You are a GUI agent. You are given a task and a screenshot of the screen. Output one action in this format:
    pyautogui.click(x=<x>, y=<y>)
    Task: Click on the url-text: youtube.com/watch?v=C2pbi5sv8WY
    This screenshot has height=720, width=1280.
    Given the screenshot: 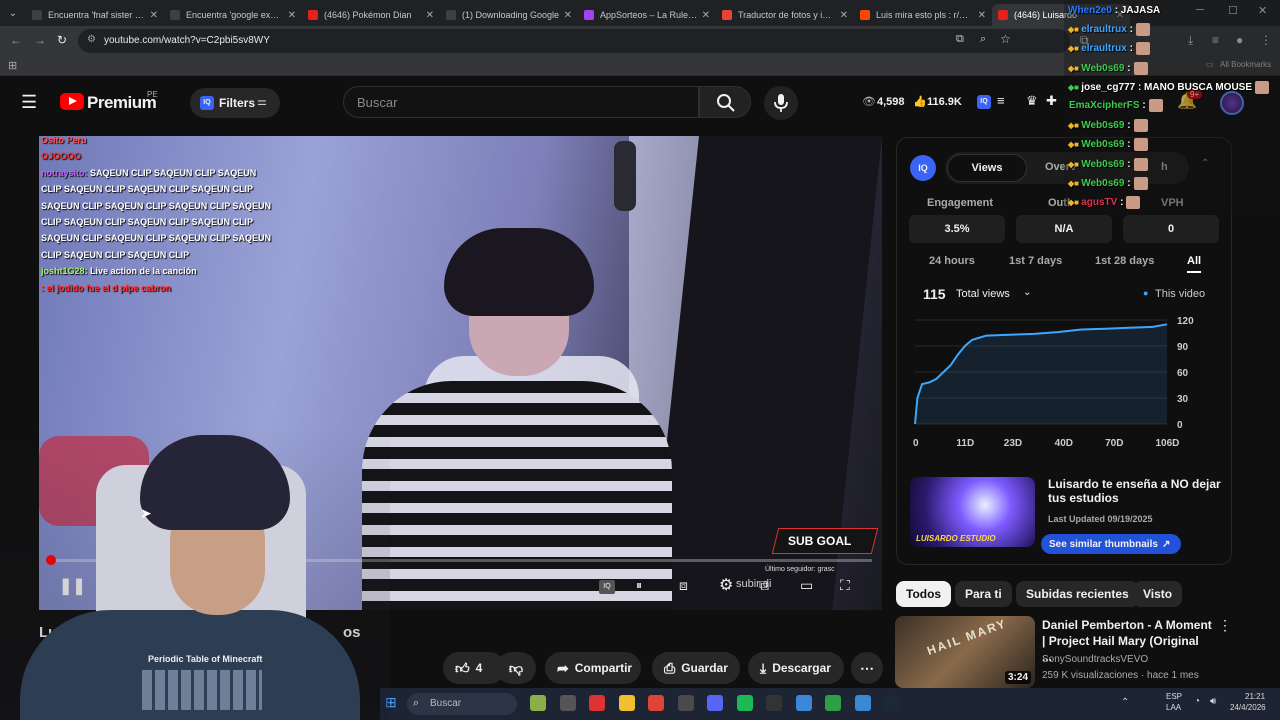 What is the action you would take?
    pyautogui.click(x=187, y=40)
    